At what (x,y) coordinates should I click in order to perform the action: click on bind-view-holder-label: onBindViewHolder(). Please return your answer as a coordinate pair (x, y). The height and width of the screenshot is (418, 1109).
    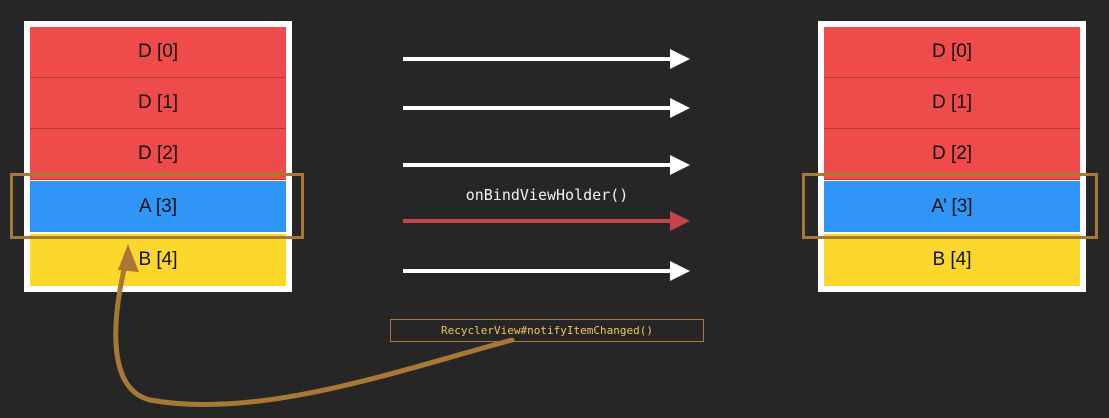
    Looking at the image, I should click on (547, 195).